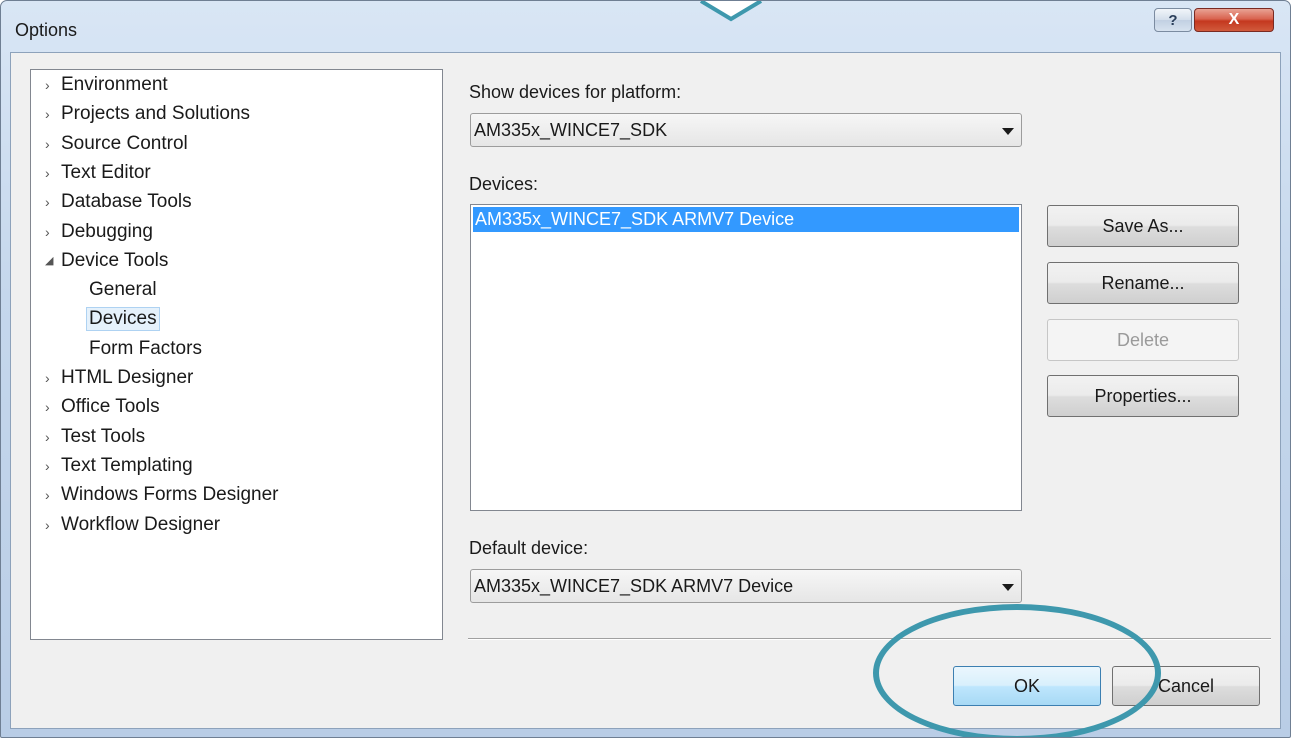  Describe the element at coordinates (1027, 686) in the screenshot. I see `ok-button: OK` at that location.